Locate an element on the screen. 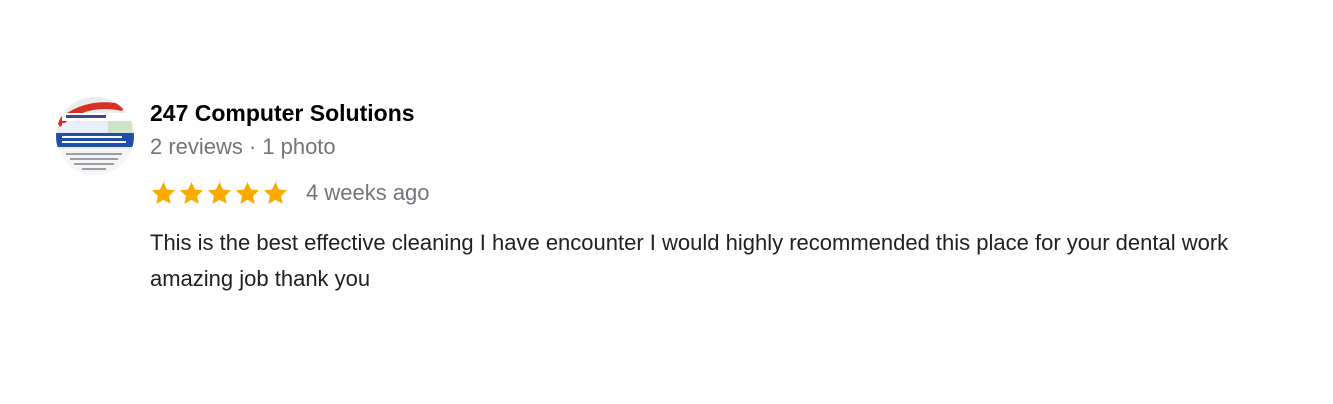 The height and width of the screenshot is (404, 1333). rating-row: 4 weeks ago is located at coordinates (730, 193).